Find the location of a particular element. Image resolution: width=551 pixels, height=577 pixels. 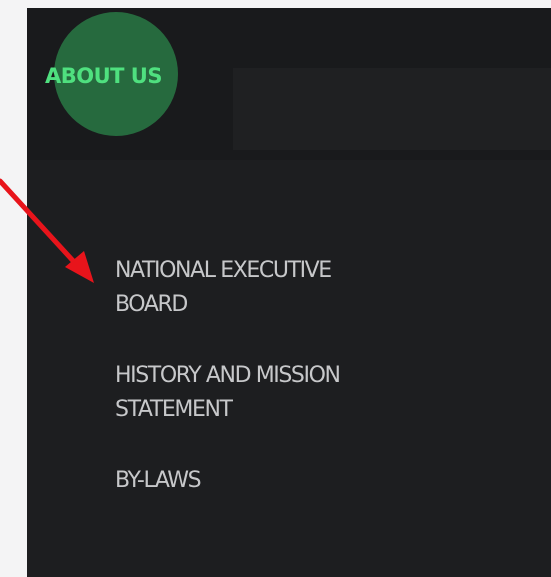

submenu-item-by-laws: BY-LAWS is located at coordinates (260, 481).